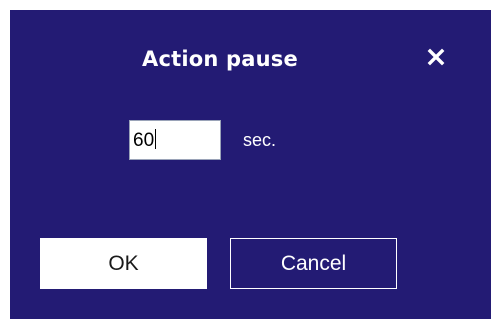  What do you see at coordinates (156, 139) in the screenshot?
I see `text-caret` at bounding box center [156, 139].